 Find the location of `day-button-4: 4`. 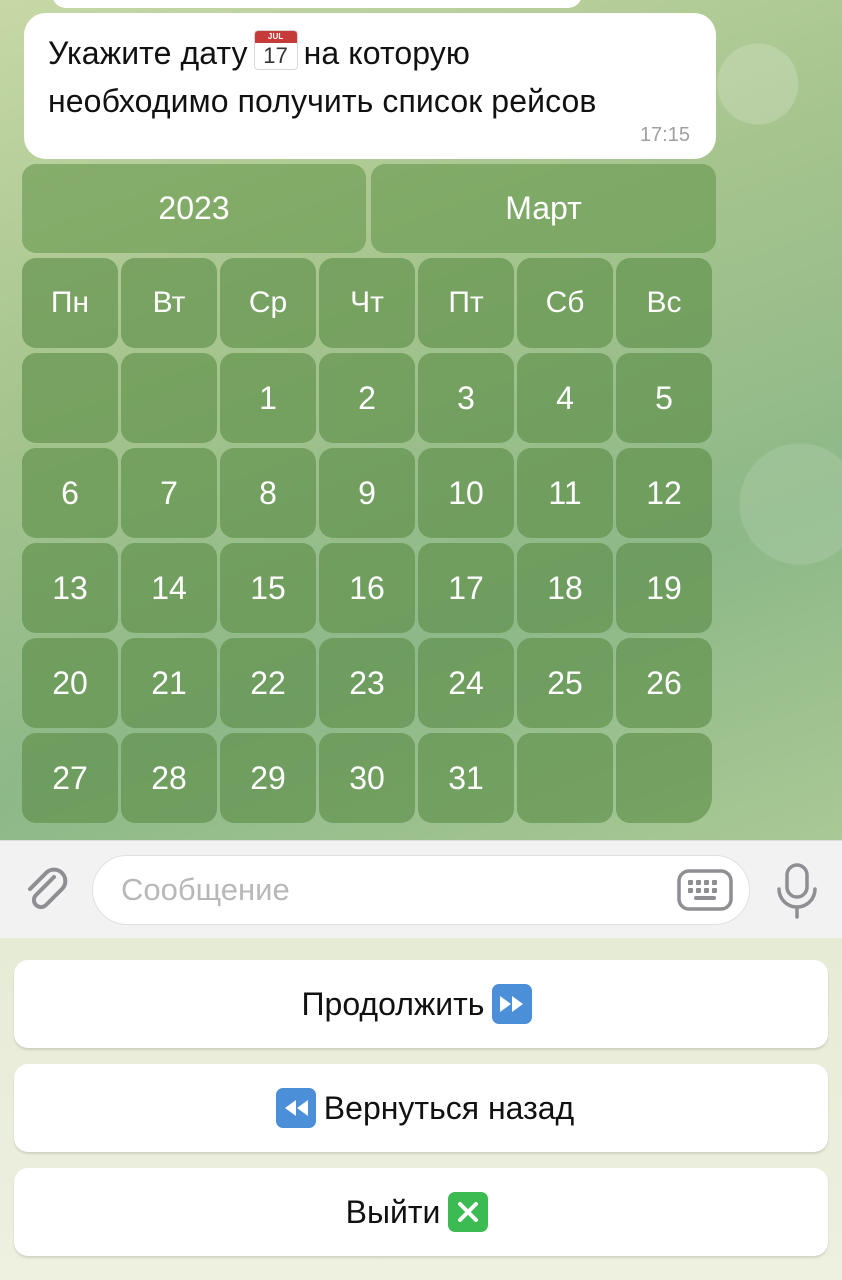

day-button-4: 4 is located at coordinates (565, 398).